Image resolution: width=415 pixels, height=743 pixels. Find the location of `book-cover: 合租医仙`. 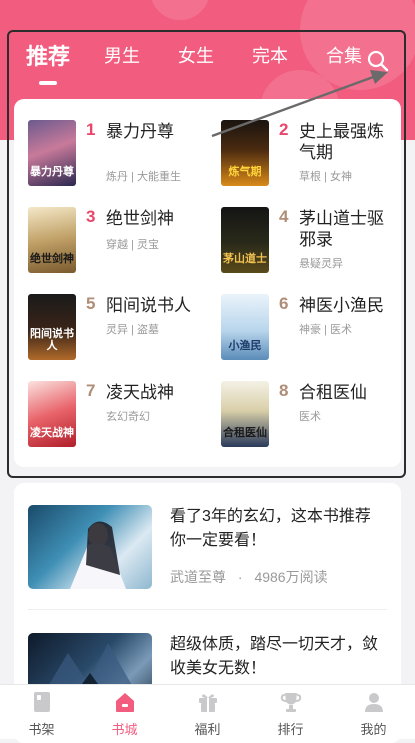

book-cover: 合租医仙 is located at coordinates (245, 414).